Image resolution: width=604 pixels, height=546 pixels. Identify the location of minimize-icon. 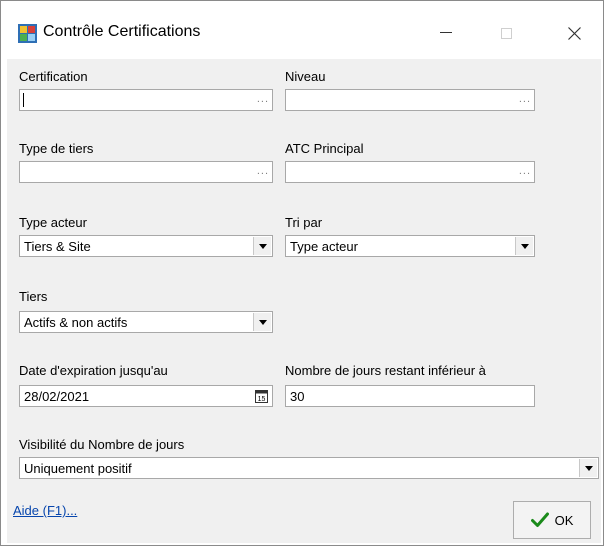
(446, 32).